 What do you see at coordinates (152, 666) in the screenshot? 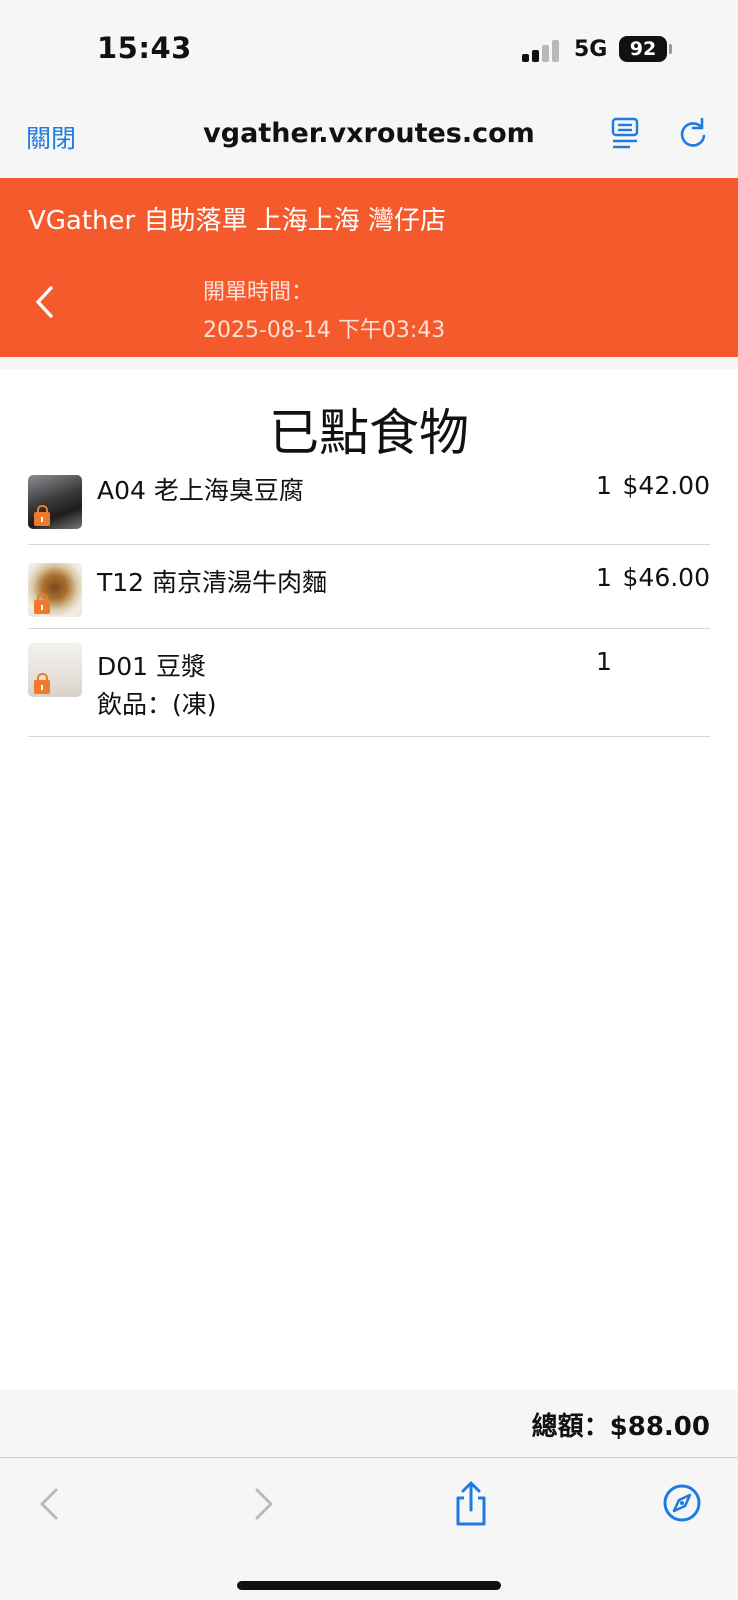
I see `item-name: D01 豆漿` at bounding box center [152, 666].